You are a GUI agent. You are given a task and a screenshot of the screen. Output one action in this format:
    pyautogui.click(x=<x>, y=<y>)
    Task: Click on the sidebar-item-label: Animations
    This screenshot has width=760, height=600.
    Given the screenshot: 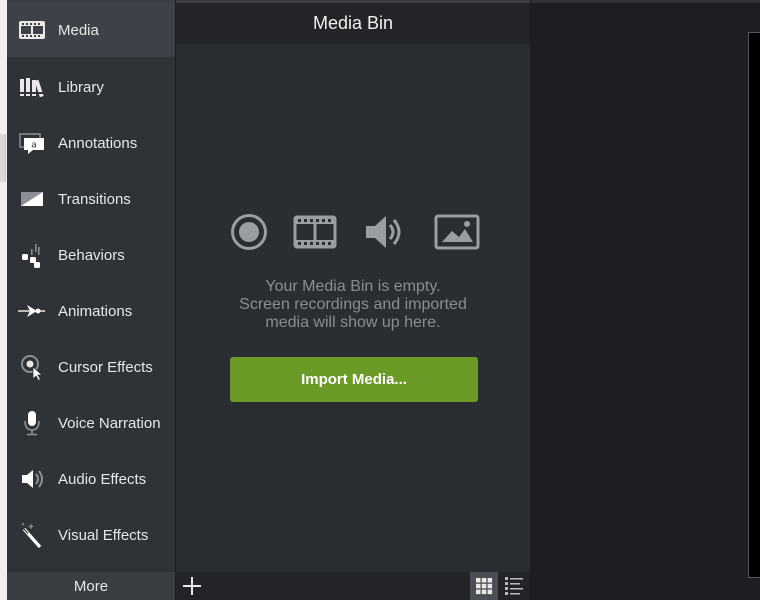 What is the action you would take?
    pyautogui.click(x=95, y=311)
    